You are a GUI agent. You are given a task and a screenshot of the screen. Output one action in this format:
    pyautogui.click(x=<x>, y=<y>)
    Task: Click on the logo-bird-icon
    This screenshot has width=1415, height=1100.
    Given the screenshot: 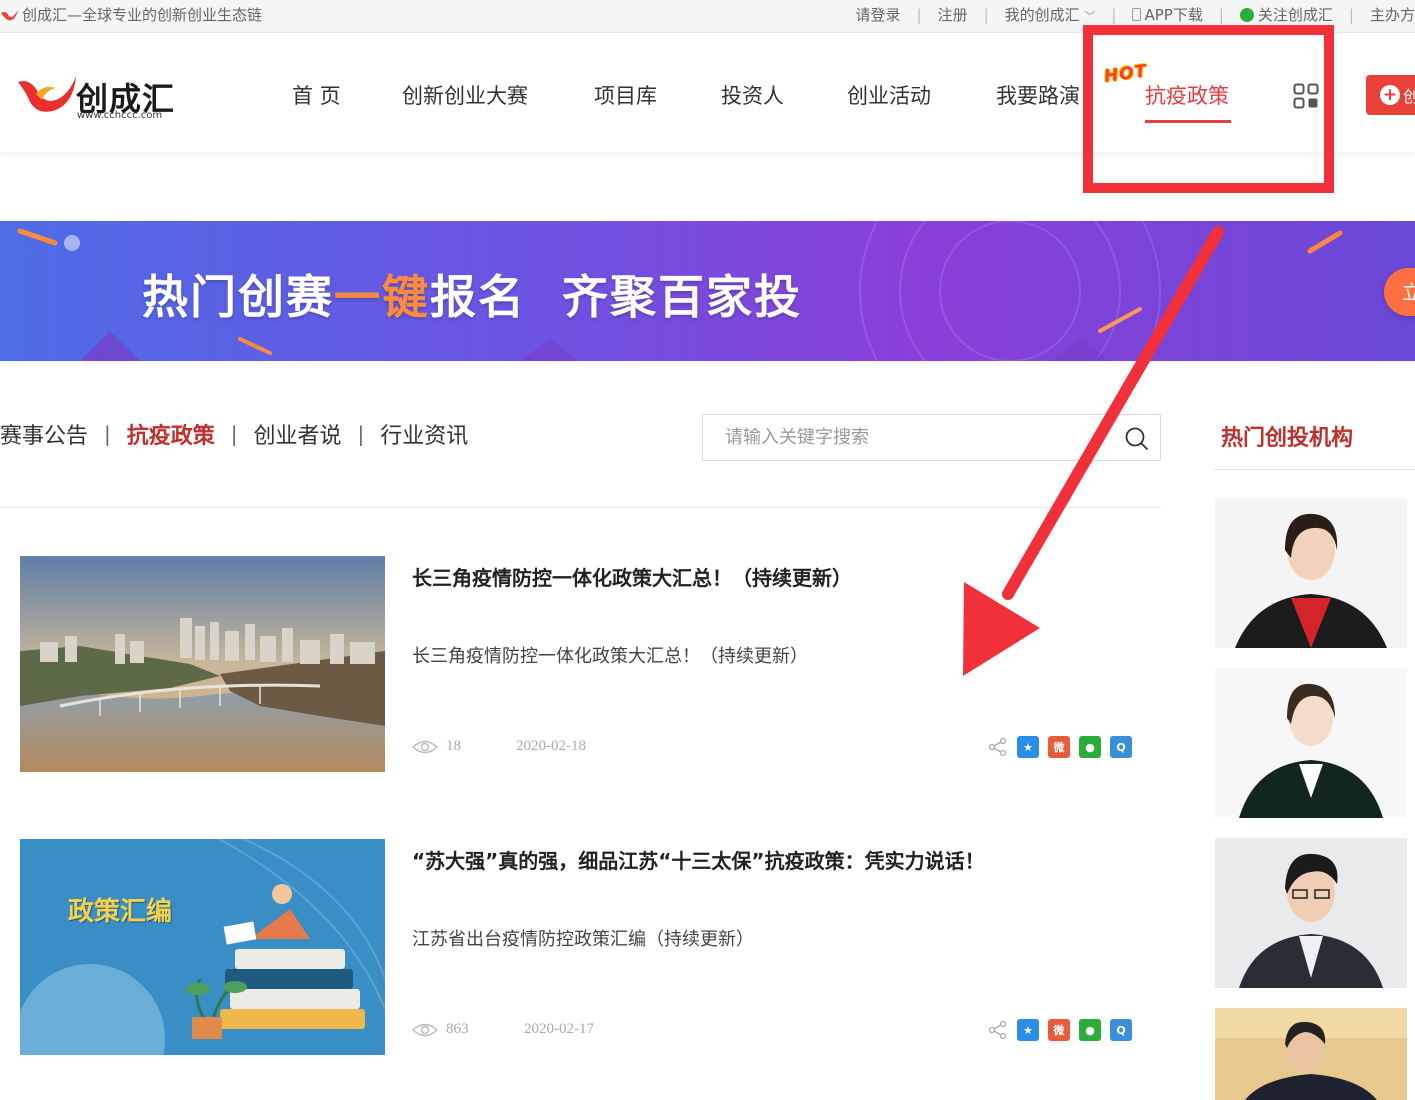 What is the action you would take?
    pyautogui.click(x=47, y=94)
    